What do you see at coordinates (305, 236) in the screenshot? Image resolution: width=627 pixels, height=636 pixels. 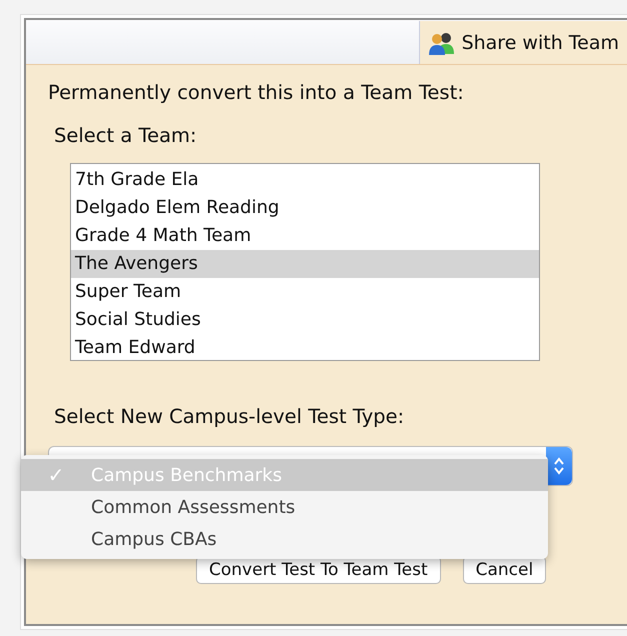 I see `team-item: Grade 4 Math Team` at bounding box center [305, 236].